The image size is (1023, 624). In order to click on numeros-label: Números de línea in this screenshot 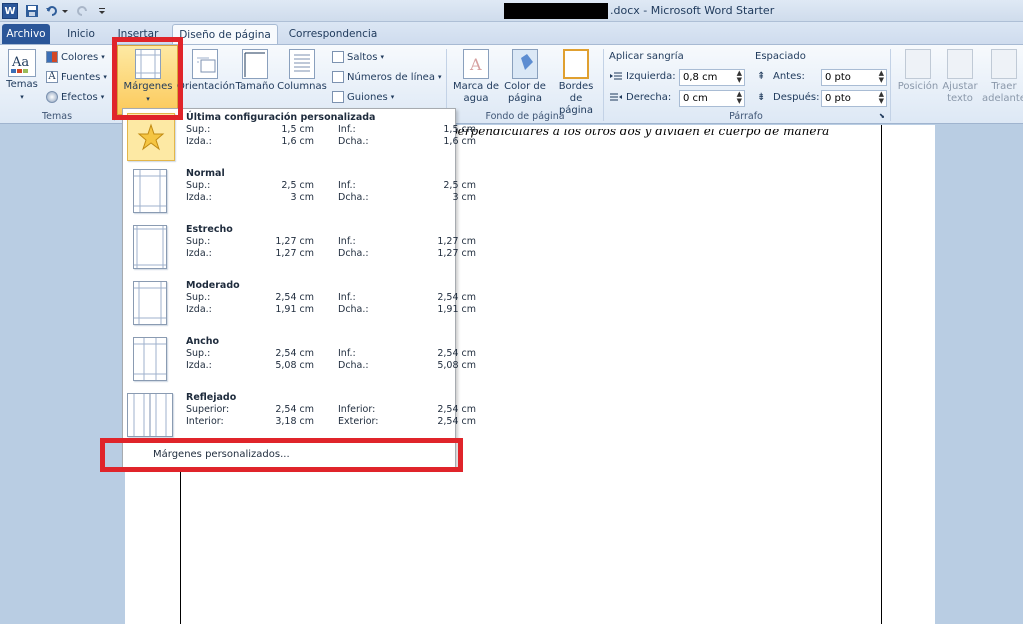, I will do `click(391, 77)`.